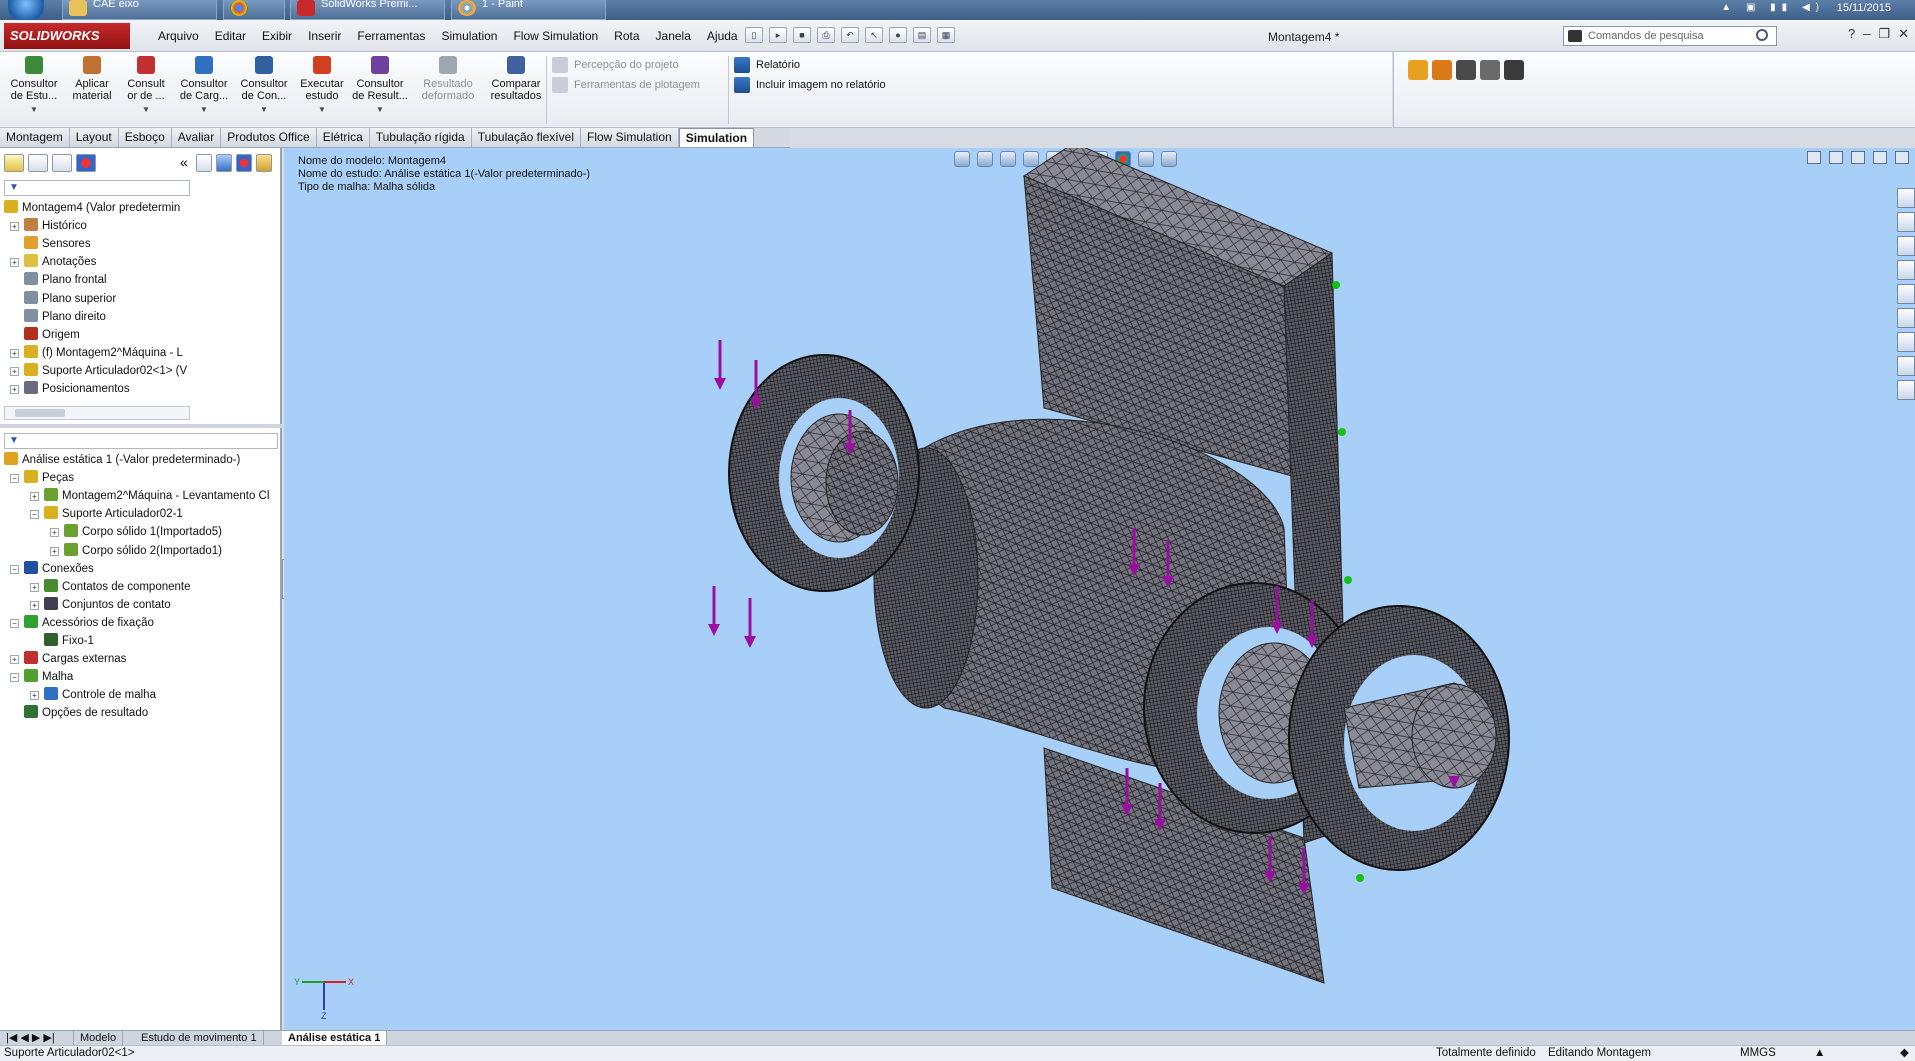 The image size is (1915, 1061). Describe the element at coordinates (448, 78) in the screenshot. I see `ribbon-button-deformed-result: Resultado deformado` at that location.